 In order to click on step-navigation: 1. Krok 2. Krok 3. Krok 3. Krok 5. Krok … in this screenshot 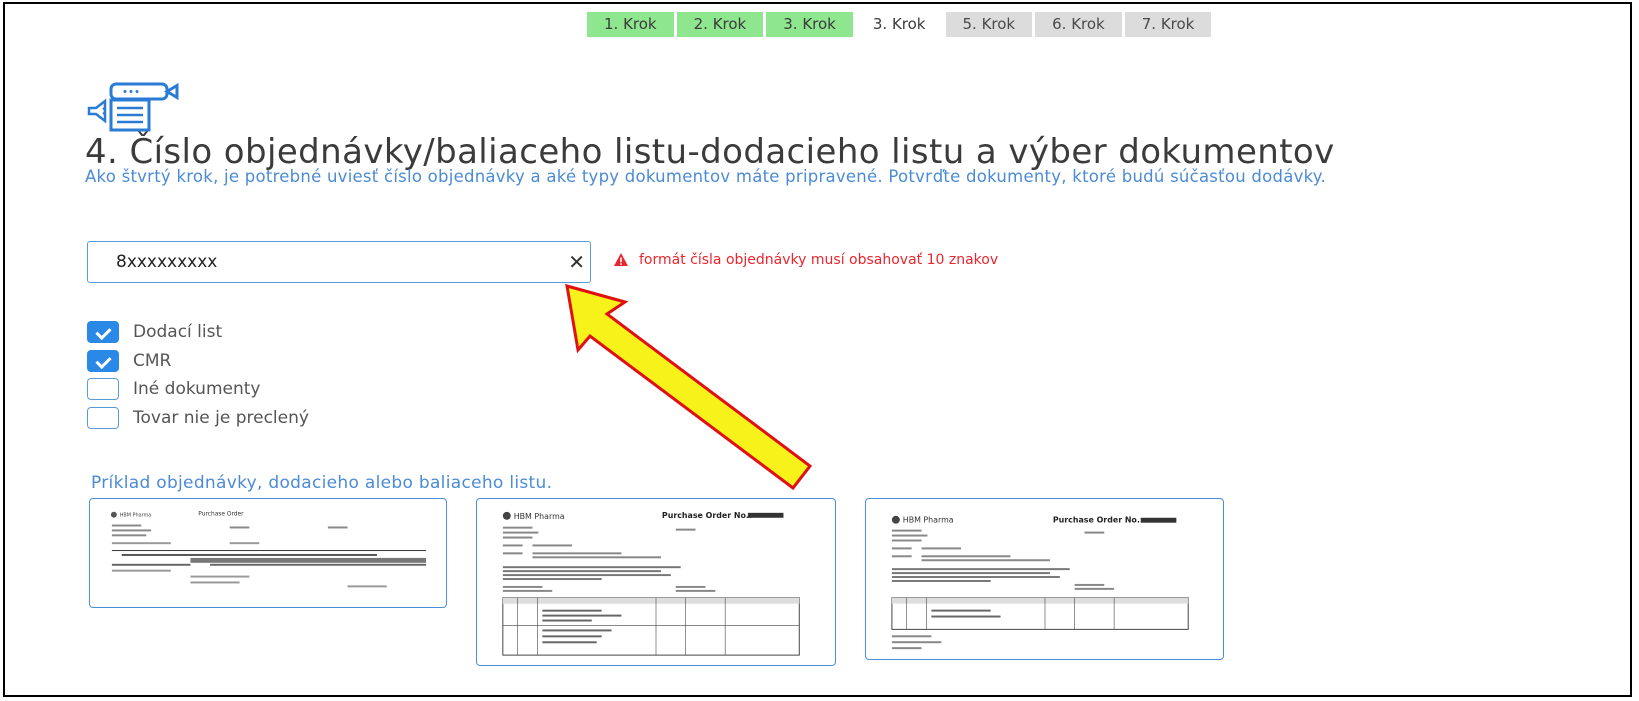, I will do `click(899, 24)`.